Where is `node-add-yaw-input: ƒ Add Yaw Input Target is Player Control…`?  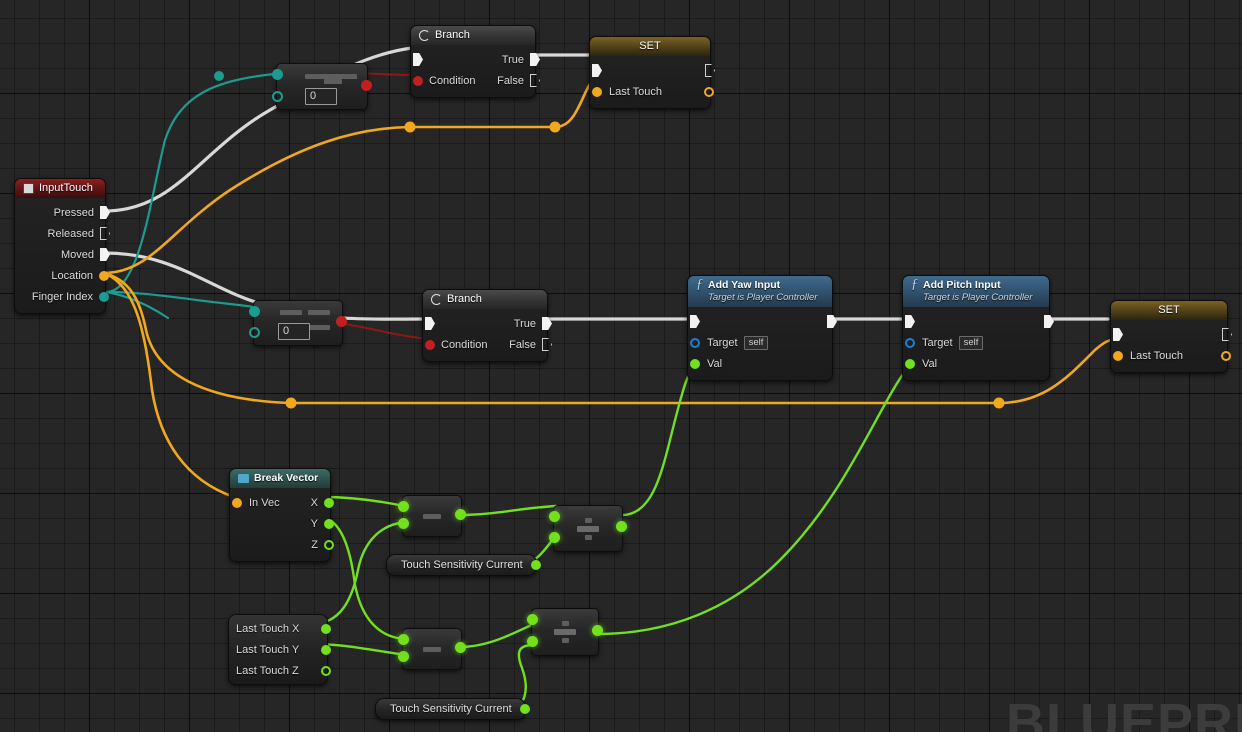 node-add-yaw-input: ƒ Add Yaw Input Target is Player Control… is located at coordinates (762, 328).